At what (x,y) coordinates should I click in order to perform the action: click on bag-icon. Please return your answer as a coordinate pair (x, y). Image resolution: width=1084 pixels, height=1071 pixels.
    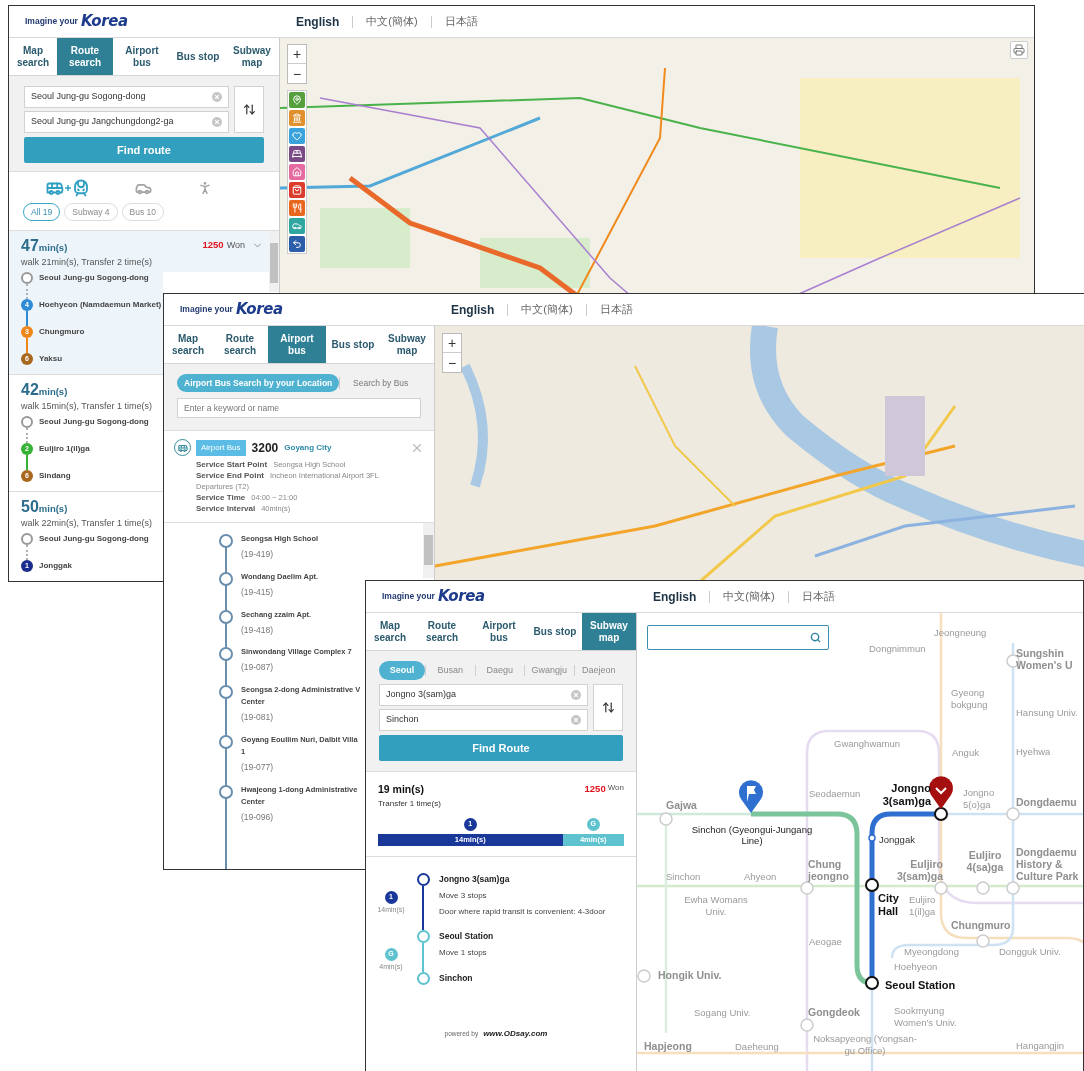
    Looking at the image, I should click on (297, 190).